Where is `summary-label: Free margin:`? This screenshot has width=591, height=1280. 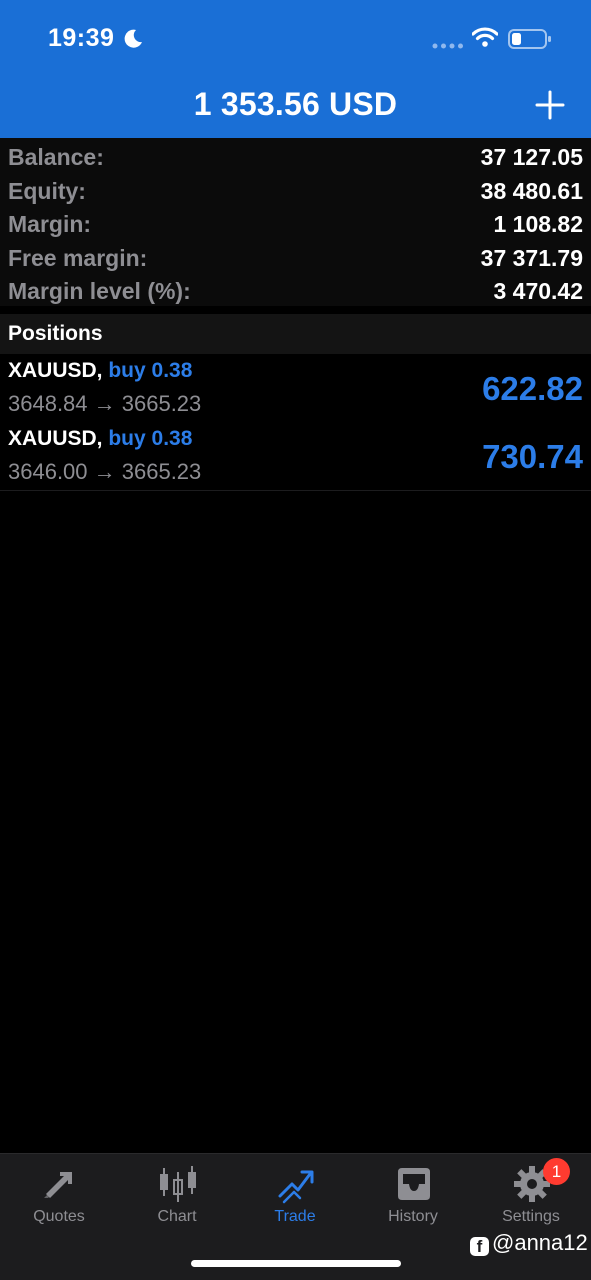
summary-label: Free margin: is located at coordinates (78, 257).